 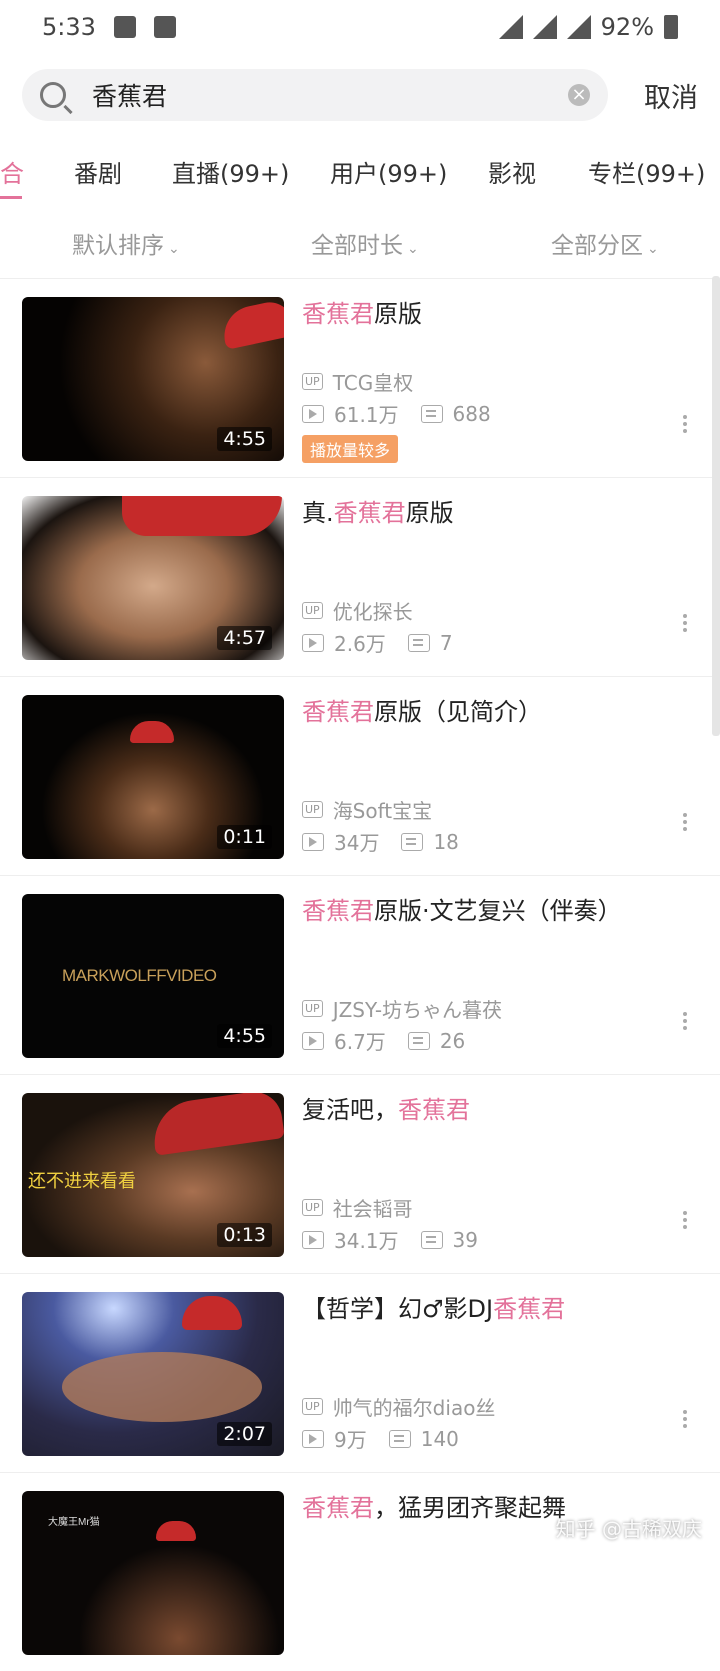 I want to click on status-time: 5:33, so click(x=69, y=27).